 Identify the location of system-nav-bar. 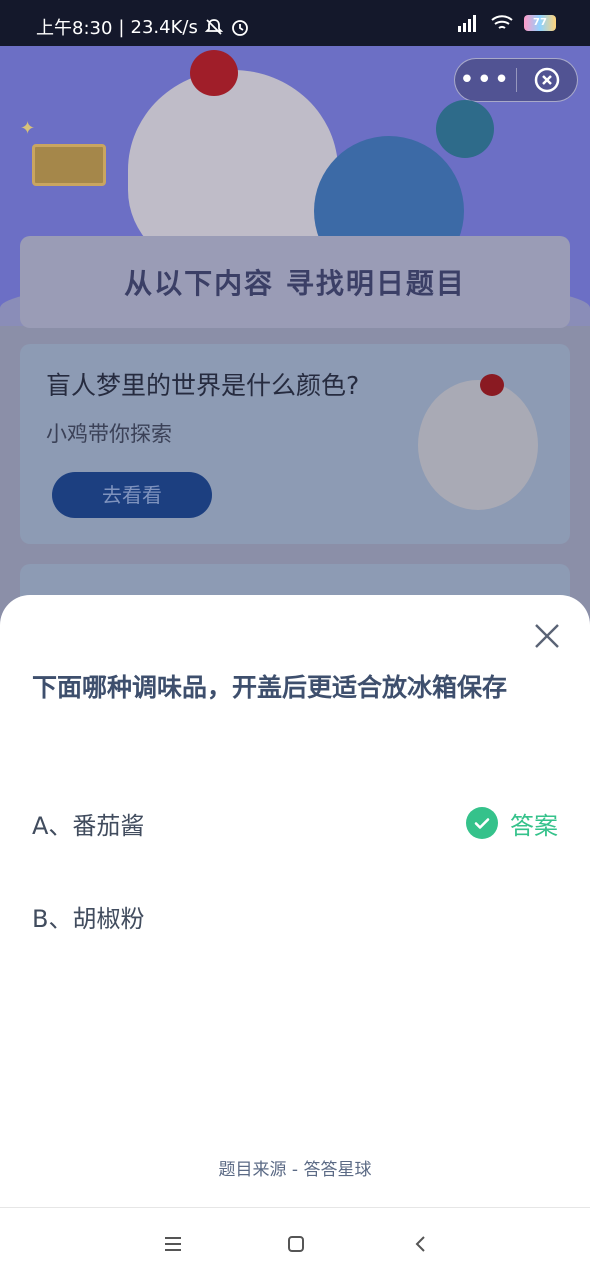
(295, 1242).